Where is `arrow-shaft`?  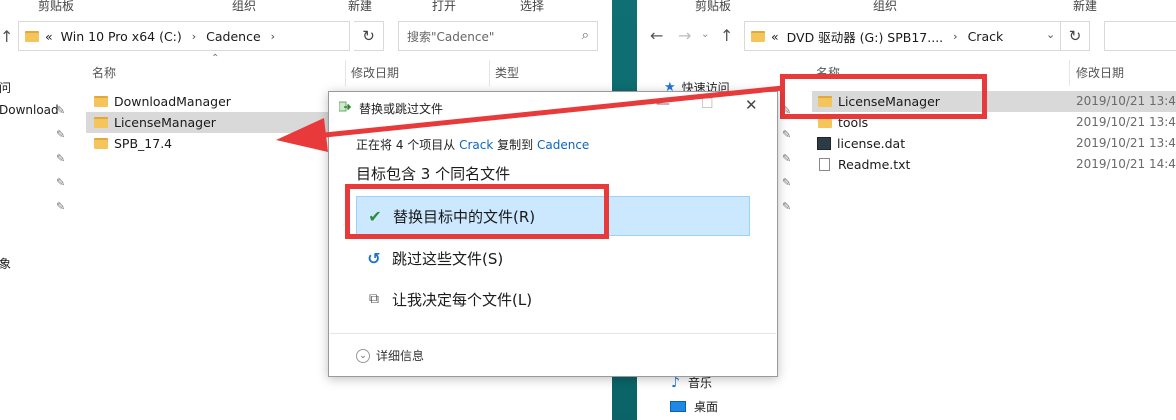 arrow-shaft is located at coordinates (549, 112).